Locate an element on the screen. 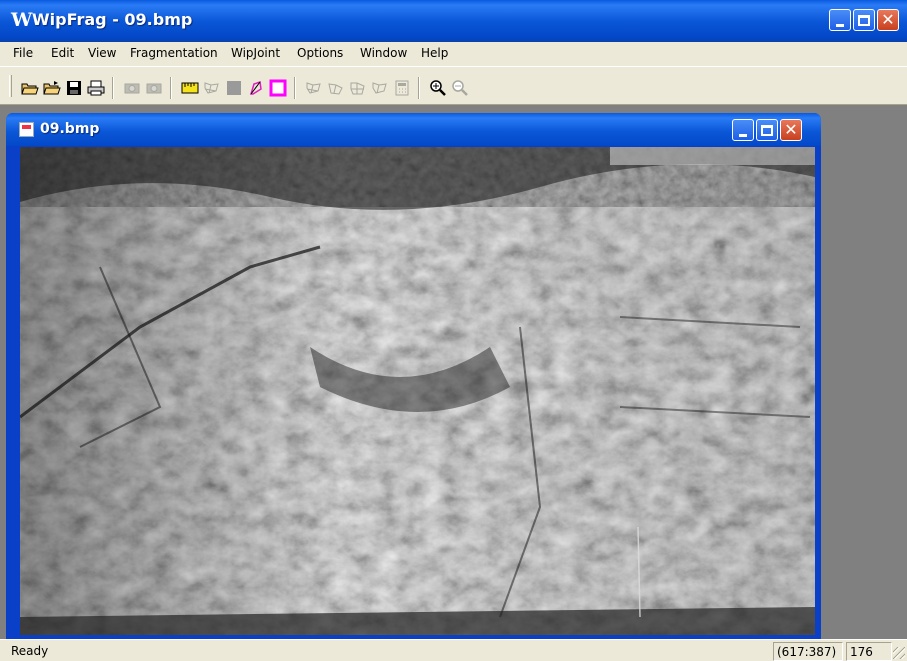  calculator-button is located at coordinates (402, 88).